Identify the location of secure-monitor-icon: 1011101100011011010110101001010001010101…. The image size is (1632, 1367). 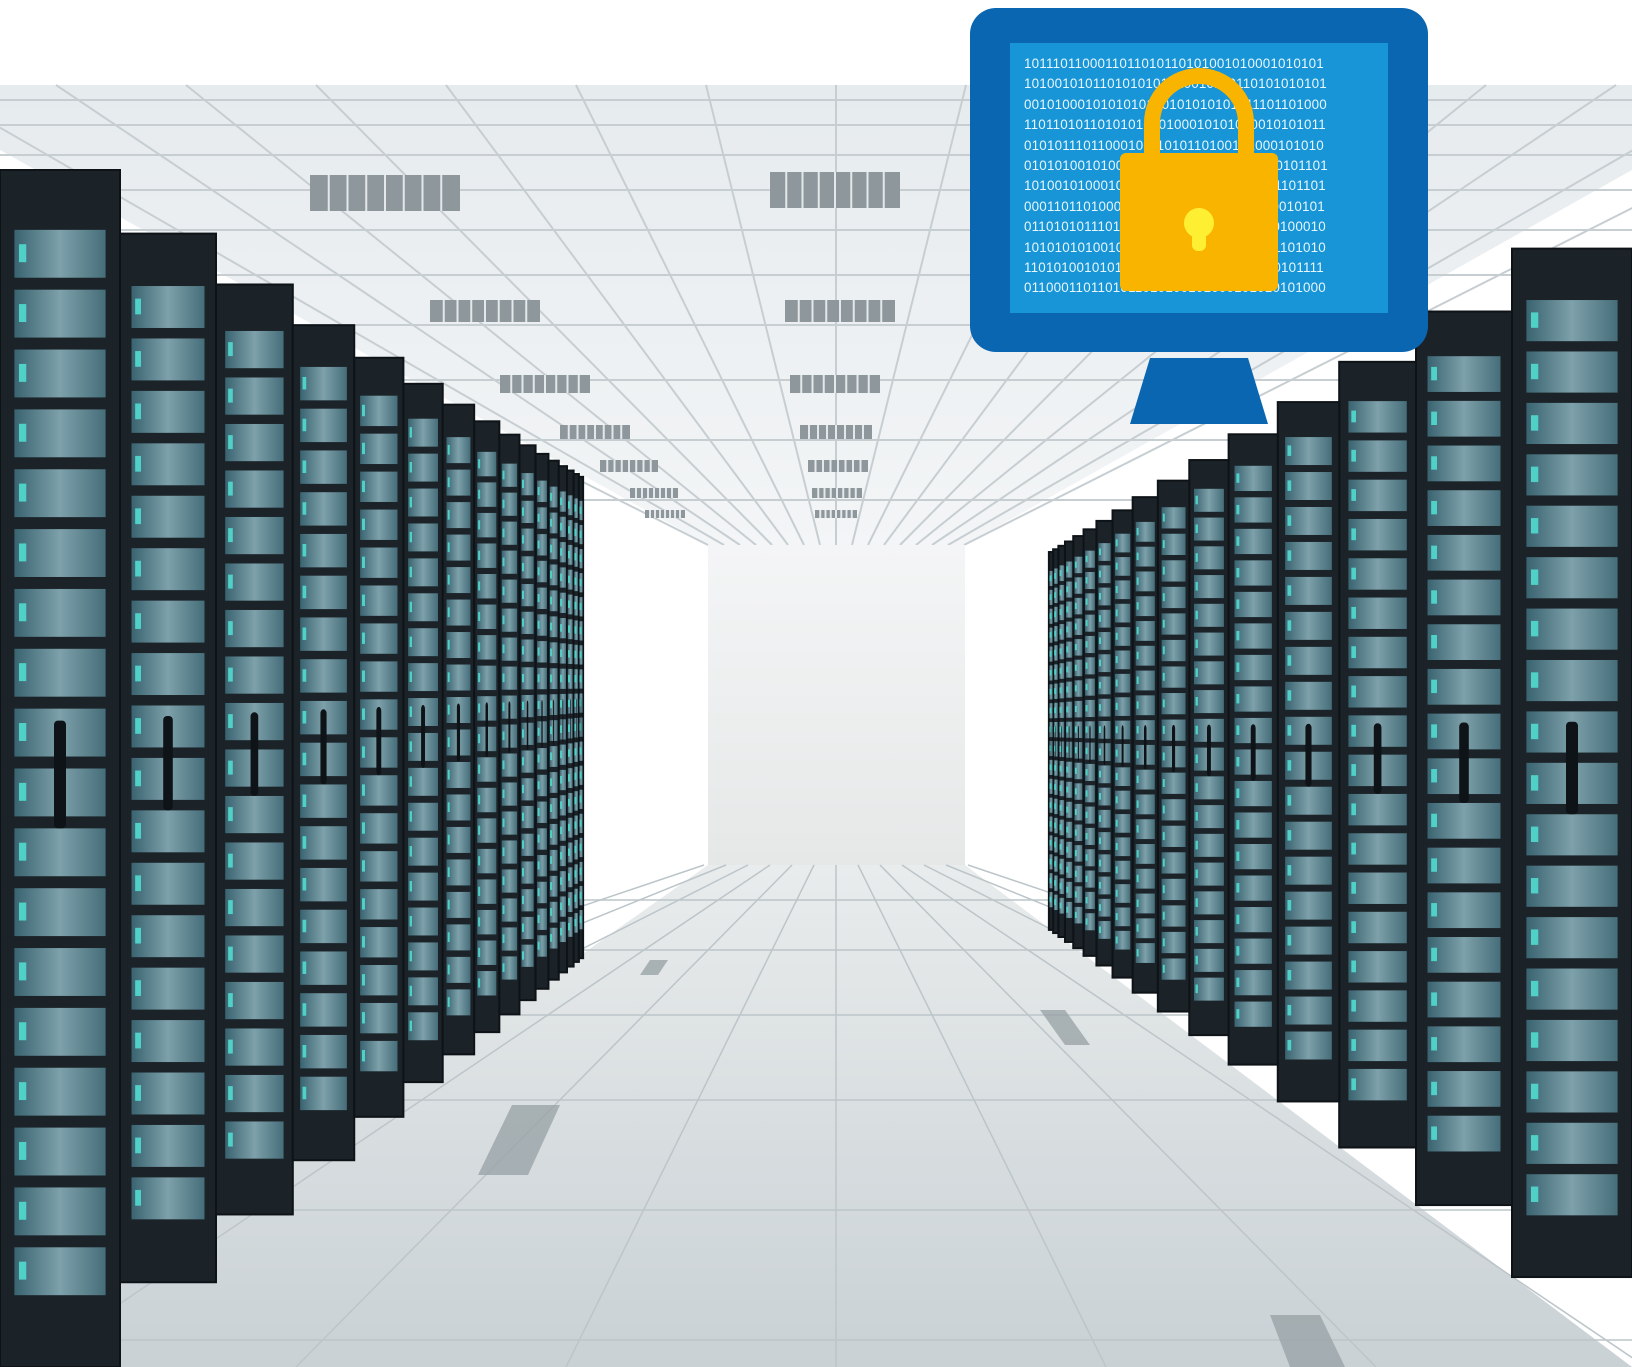
(1199, 216).